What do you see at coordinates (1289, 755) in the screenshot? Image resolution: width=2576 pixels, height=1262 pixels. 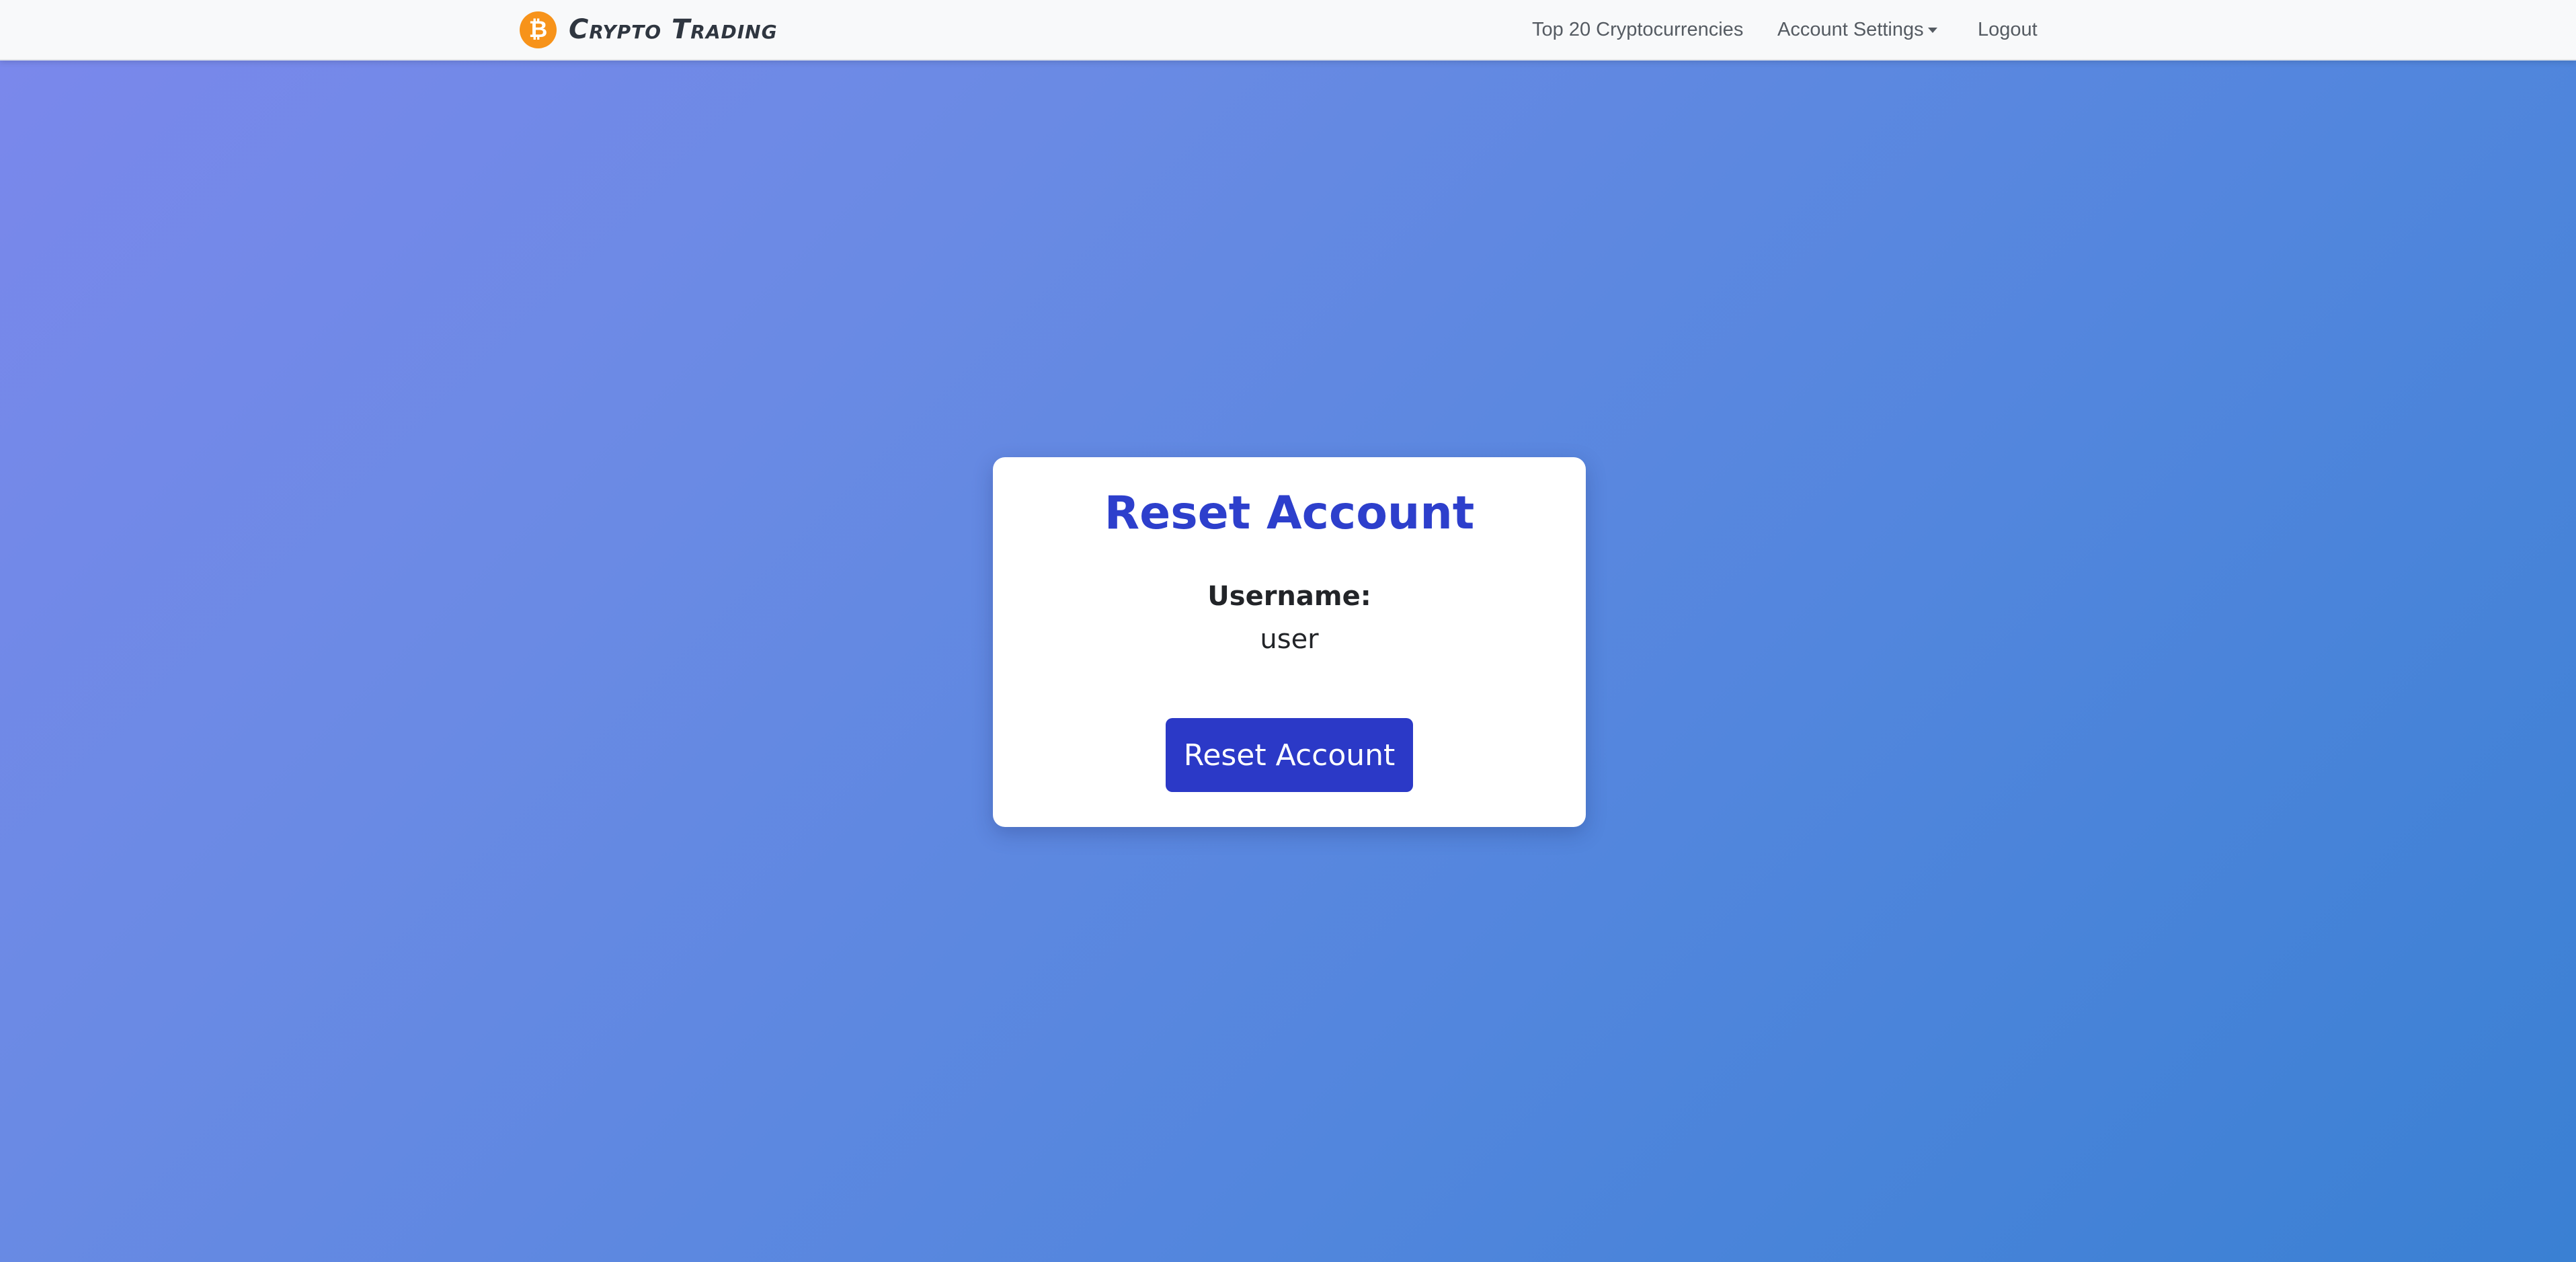 I see `reset-account-button: Reset Account` at bounding box center [1289, 755].